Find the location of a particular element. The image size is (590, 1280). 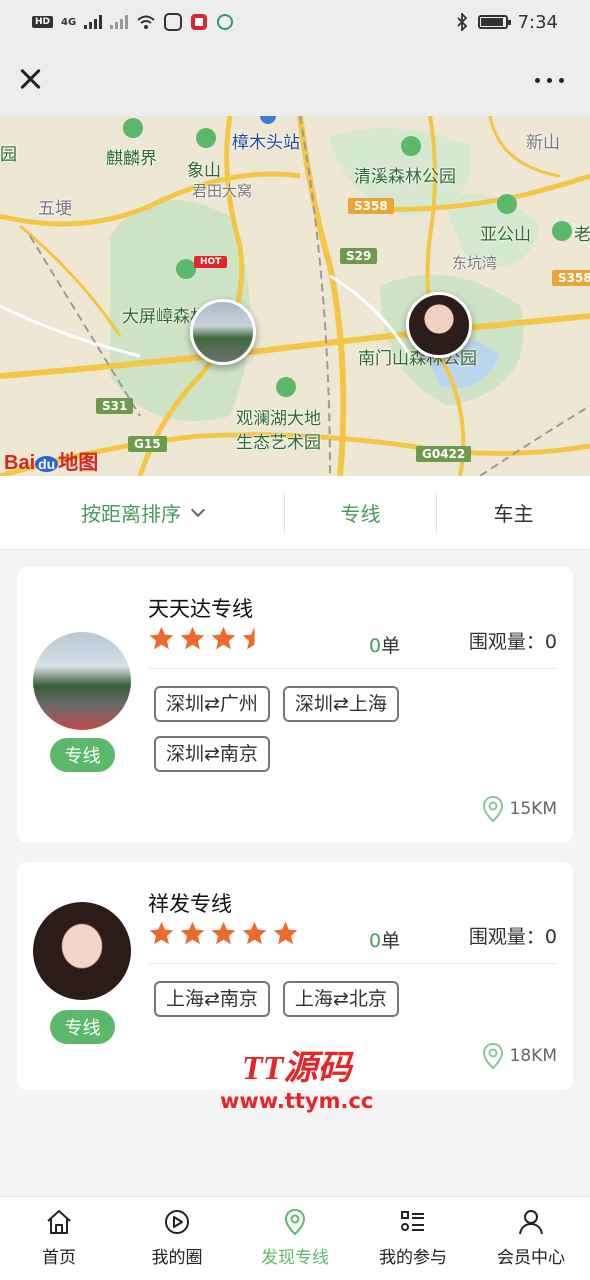

road-tag: S29 is located at coordinates (359, 256).